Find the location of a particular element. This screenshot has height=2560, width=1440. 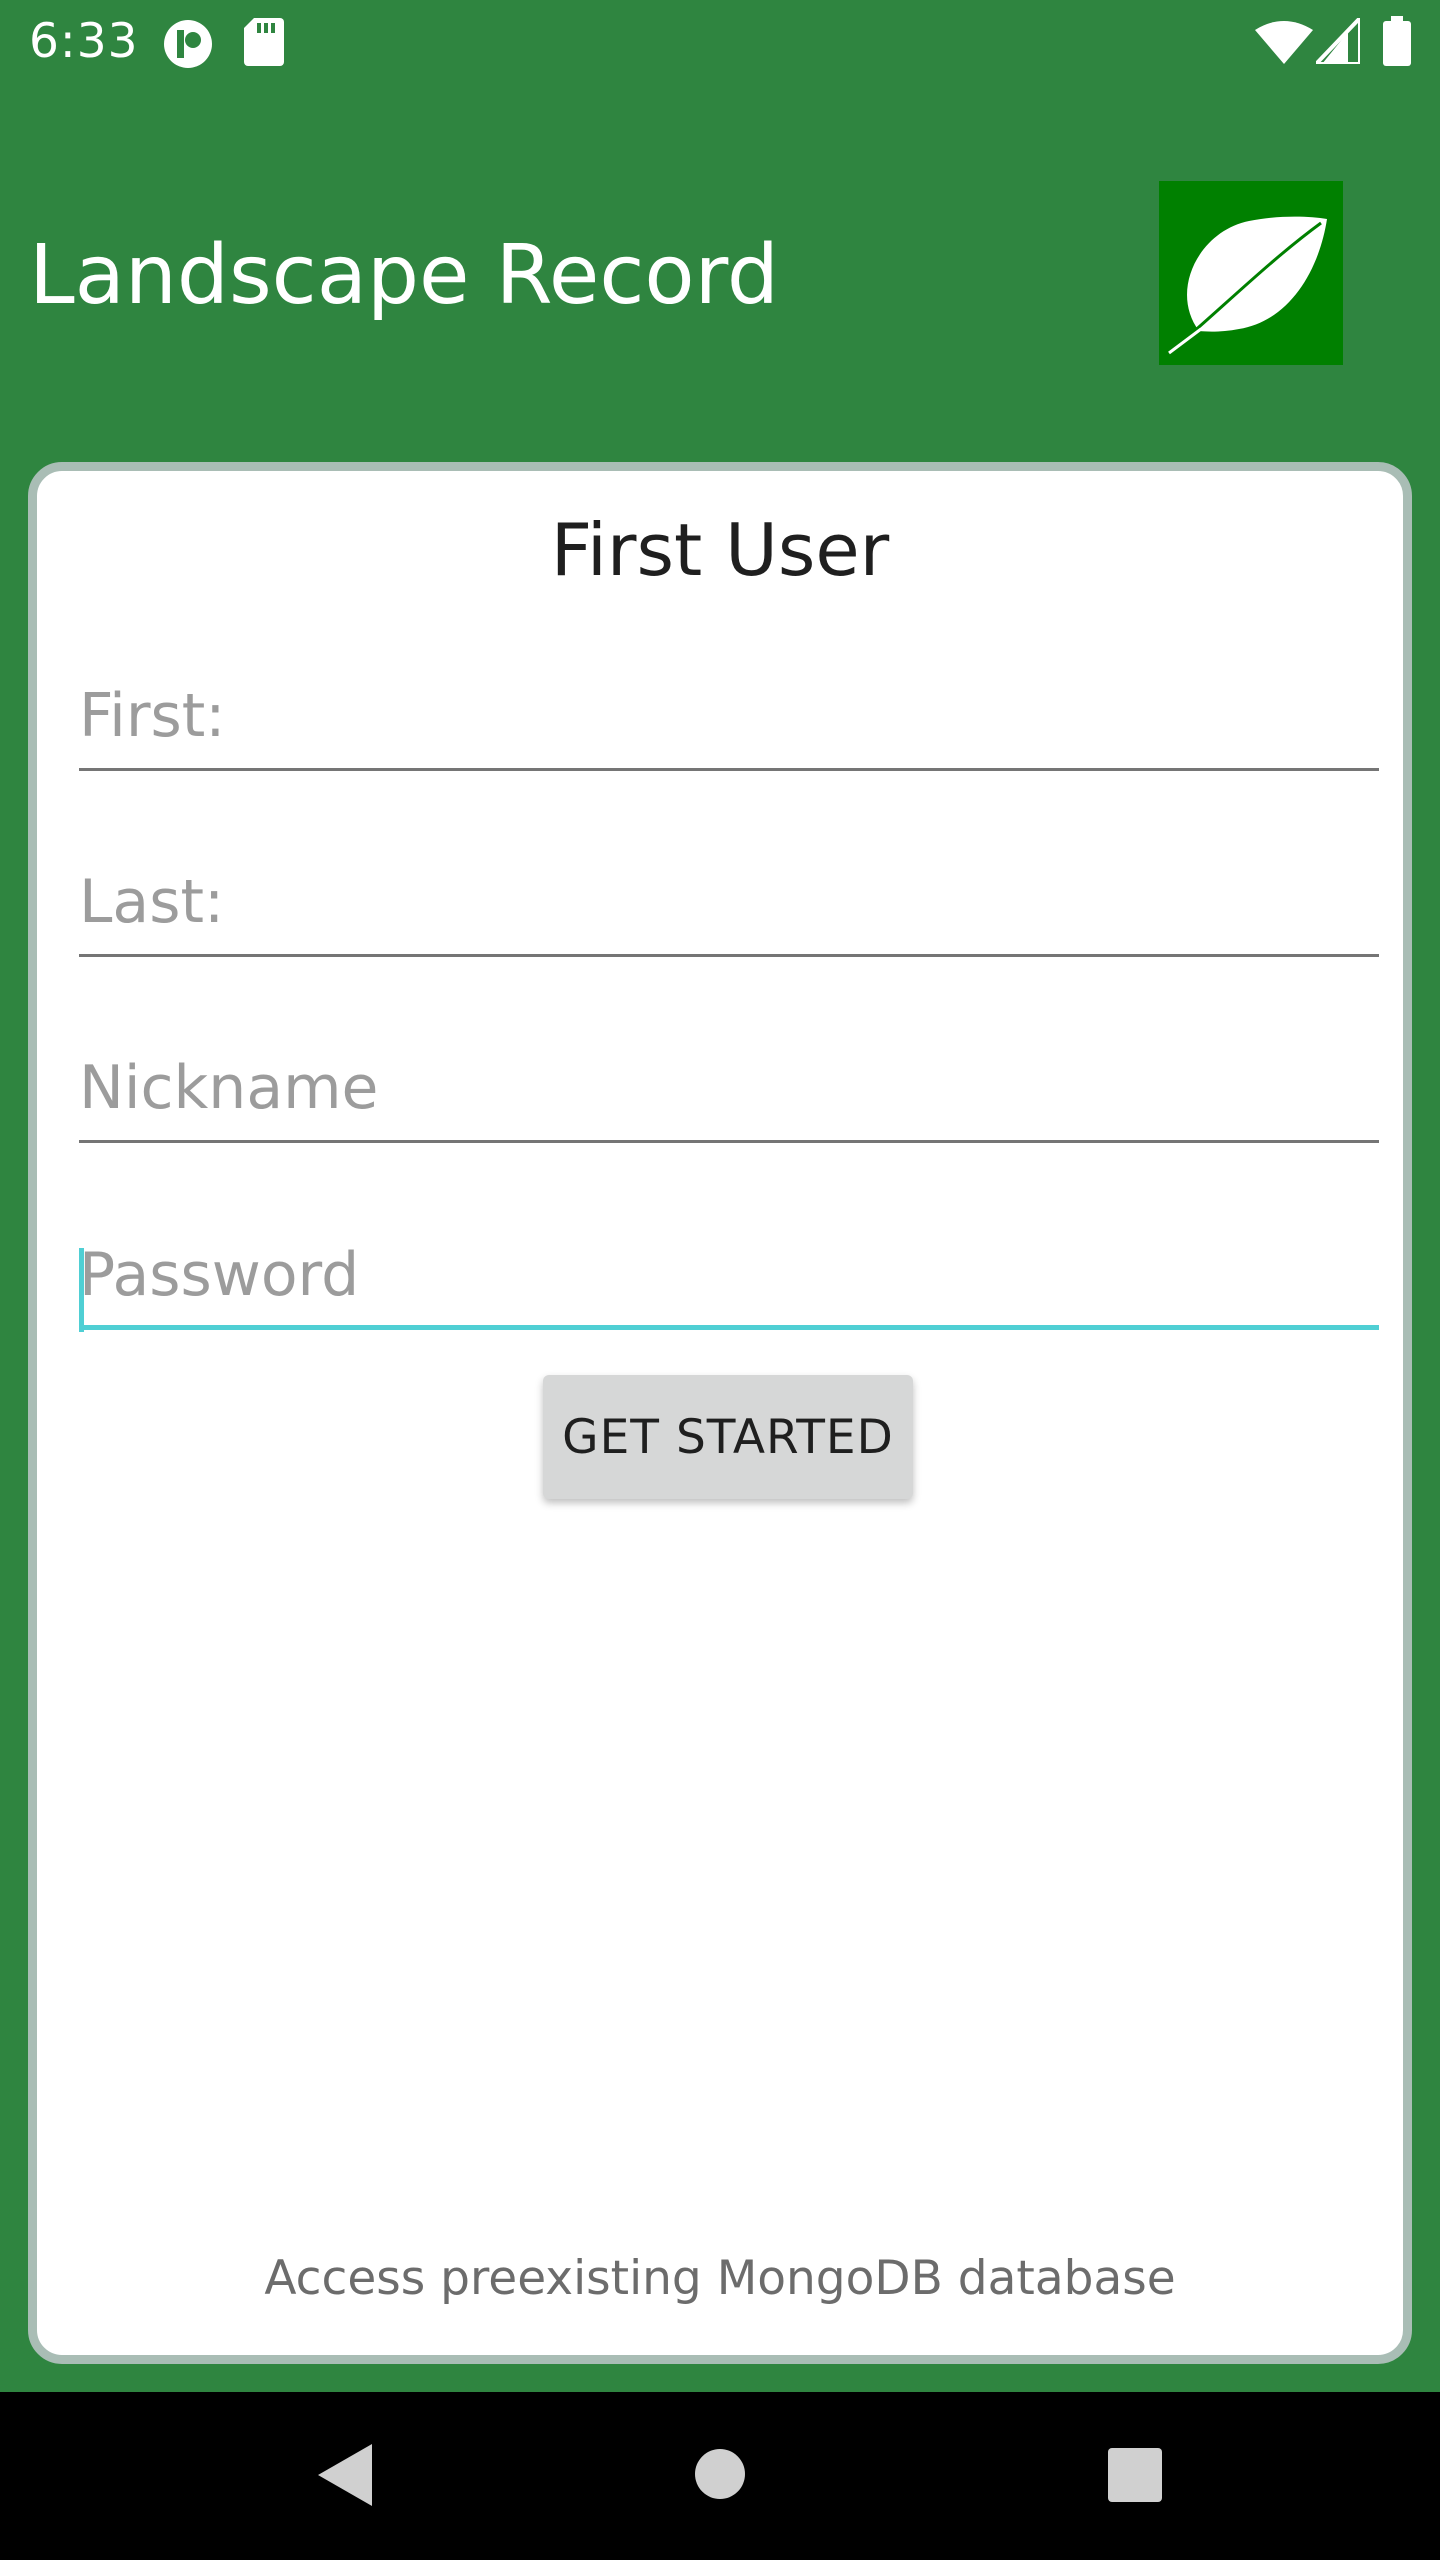

leaf-icon is located at coordinates (1247, 285).